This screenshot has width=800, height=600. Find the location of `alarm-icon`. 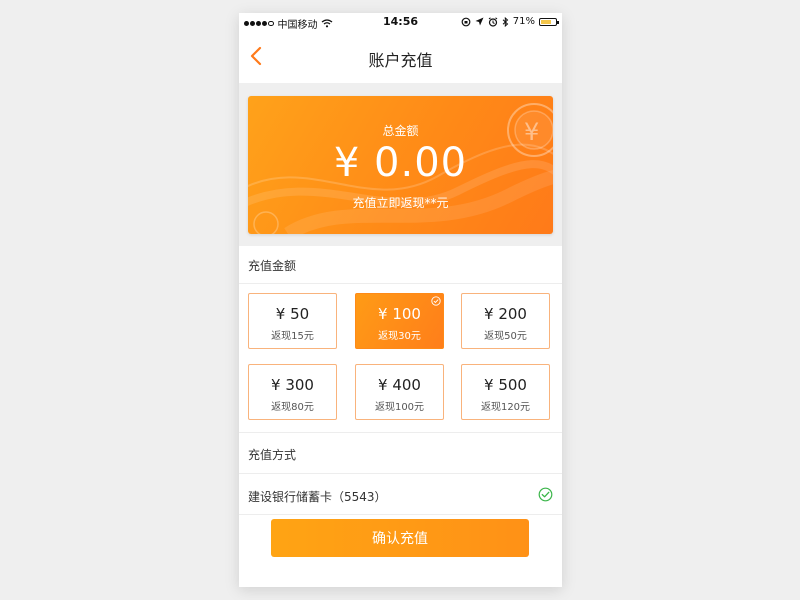

alarm-icon is located at coordinates (493, 21).